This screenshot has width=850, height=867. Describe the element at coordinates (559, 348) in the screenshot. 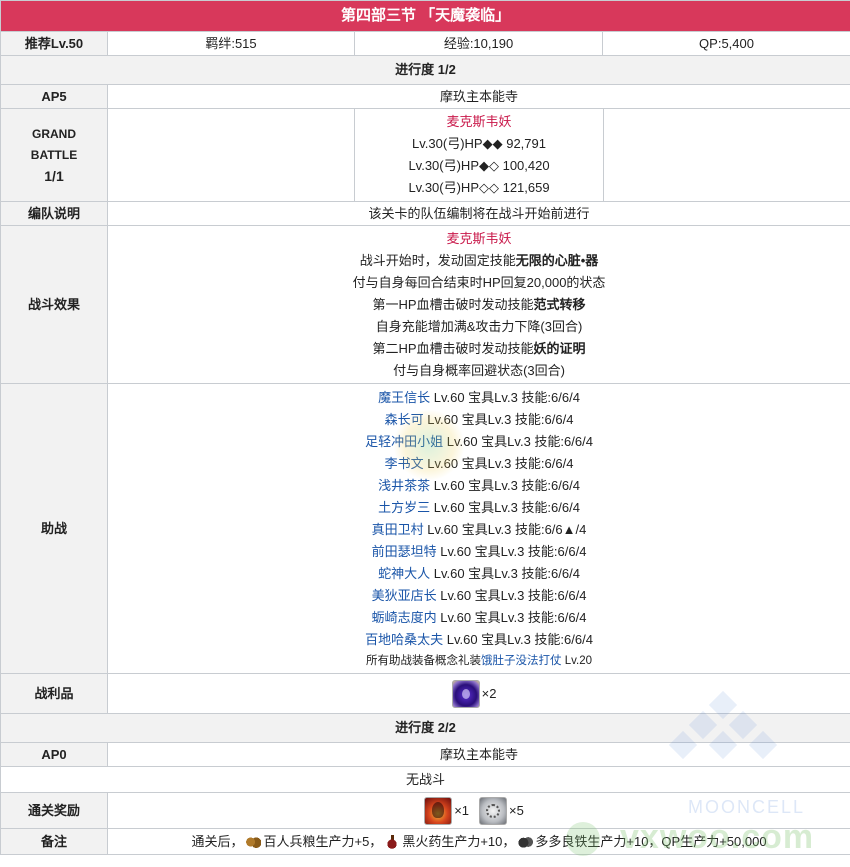

I see `skill-proof-of-yokai: 妖的证明` at that location.